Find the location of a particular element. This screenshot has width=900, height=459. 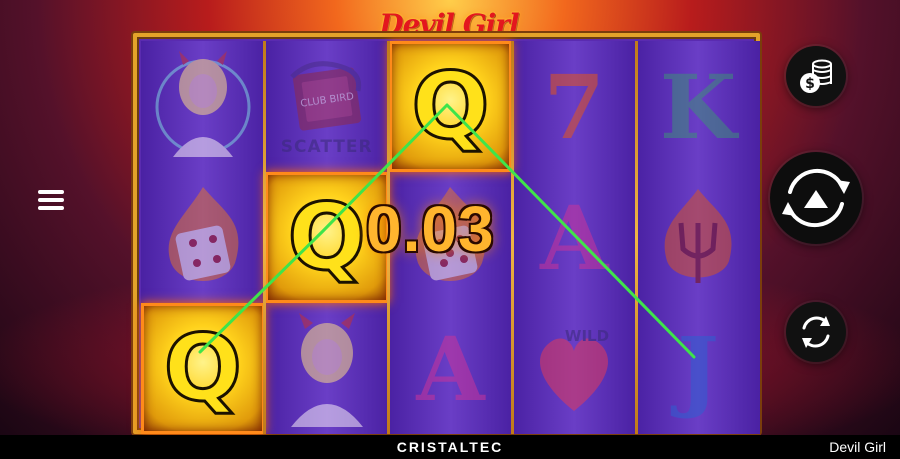

brand-label: CRISTALTEC is located at coordinates (450, 447).